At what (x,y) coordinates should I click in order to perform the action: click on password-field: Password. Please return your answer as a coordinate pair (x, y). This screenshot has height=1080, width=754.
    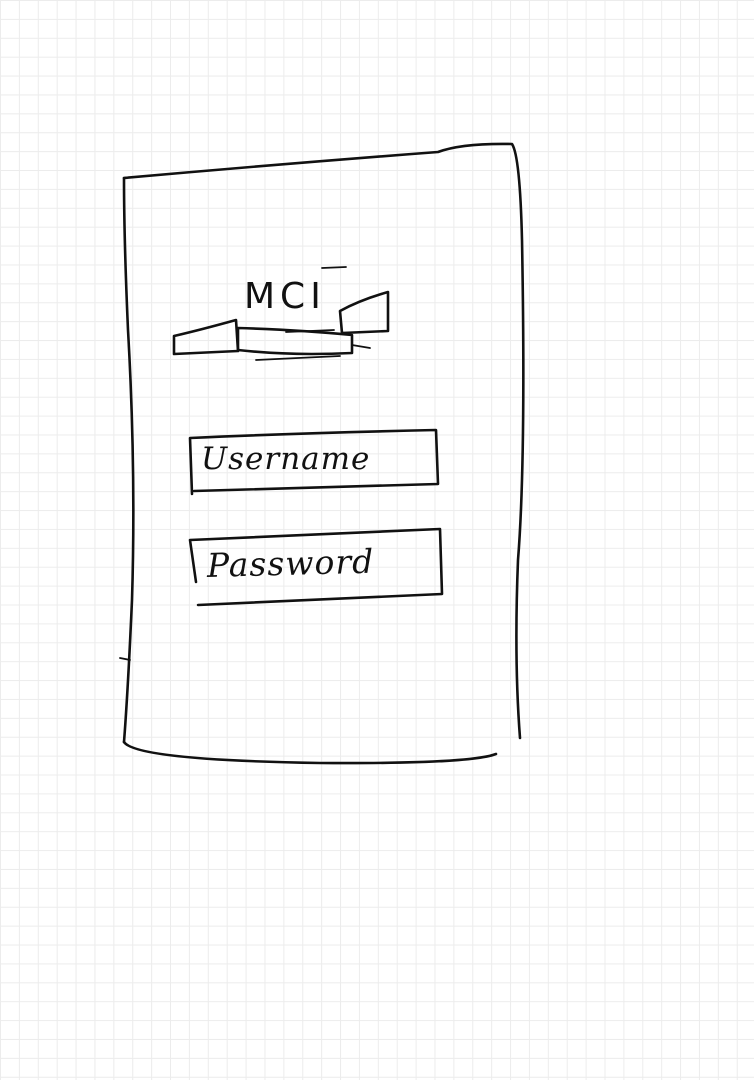
    Looking at the image, I should click on (290, 563).